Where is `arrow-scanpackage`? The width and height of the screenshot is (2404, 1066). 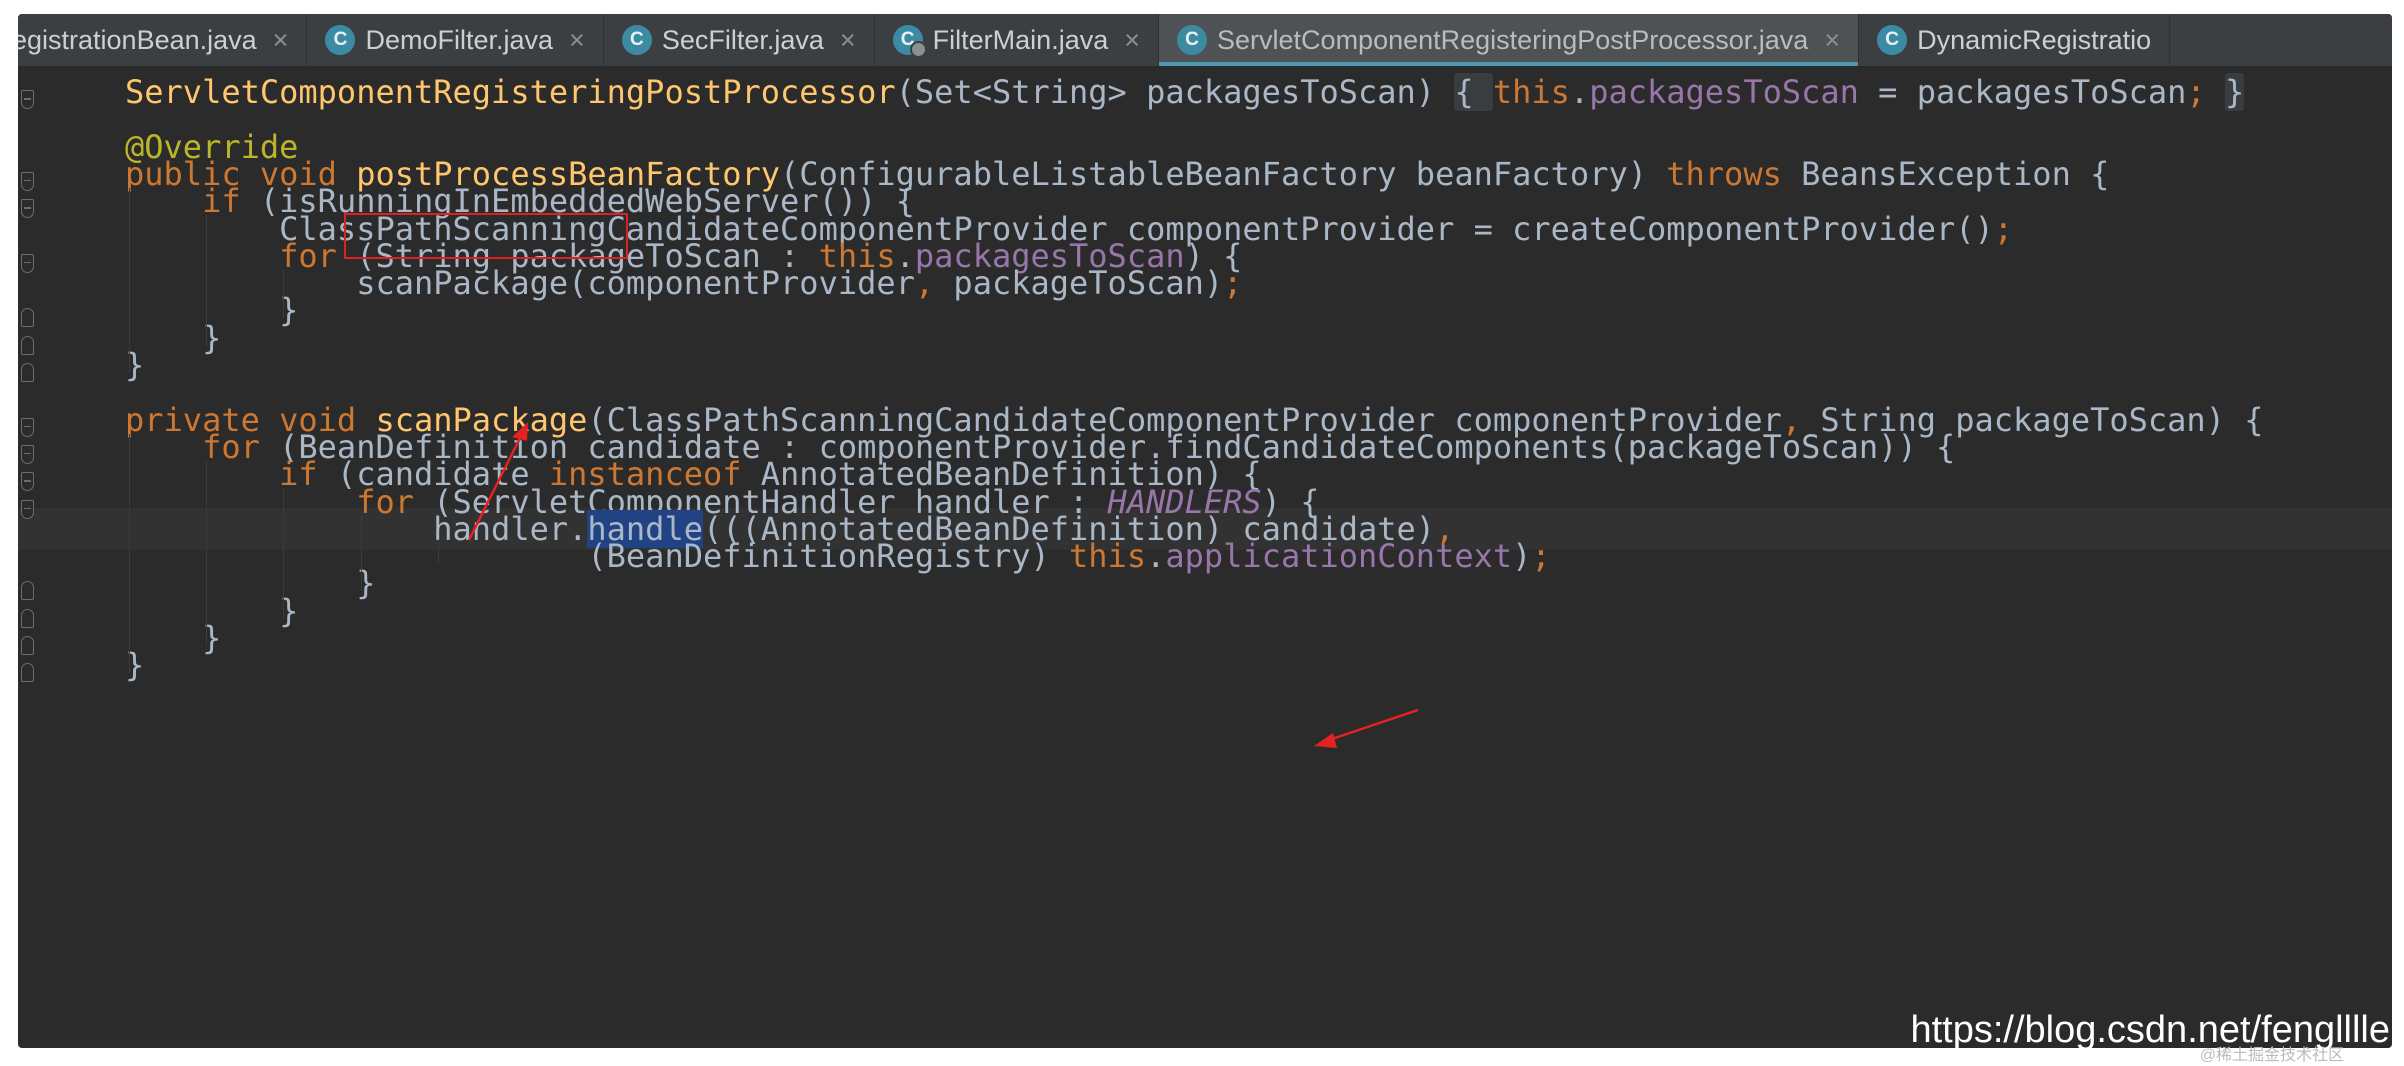
arrow-scanpackage is located at coordinates (496, 486).